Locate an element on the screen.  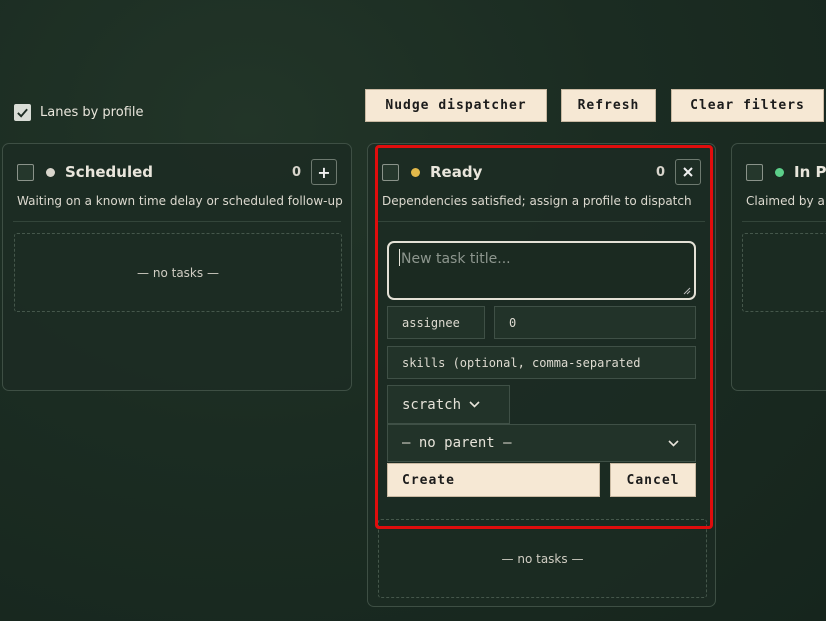
lane-title: Ready is located at coordinates (456, 172).